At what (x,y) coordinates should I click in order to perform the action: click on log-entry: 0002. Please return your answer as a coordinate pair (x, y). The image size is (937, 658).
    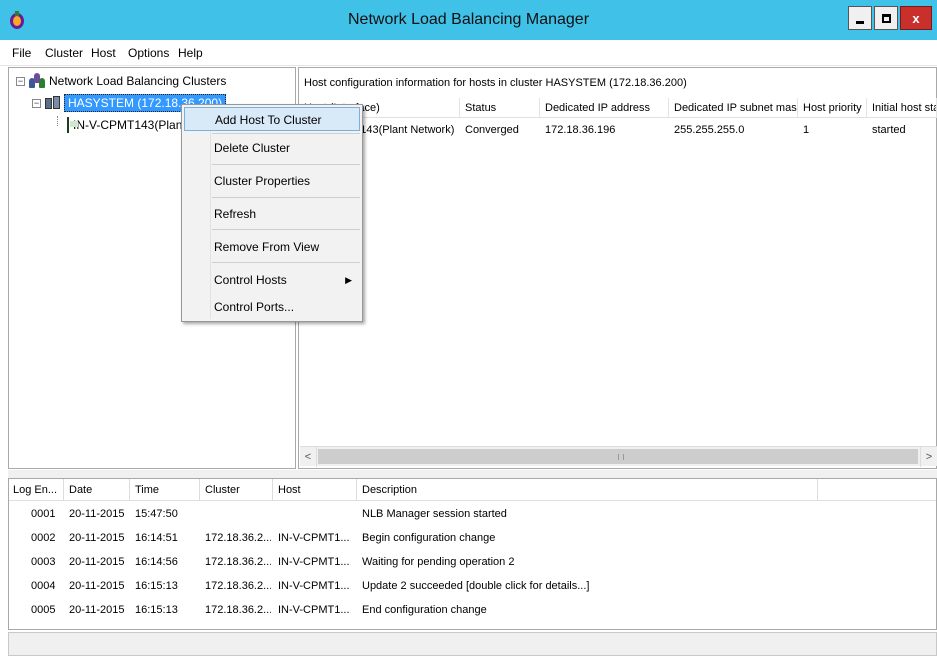
    Looking at the image, I should click on (43, 538).